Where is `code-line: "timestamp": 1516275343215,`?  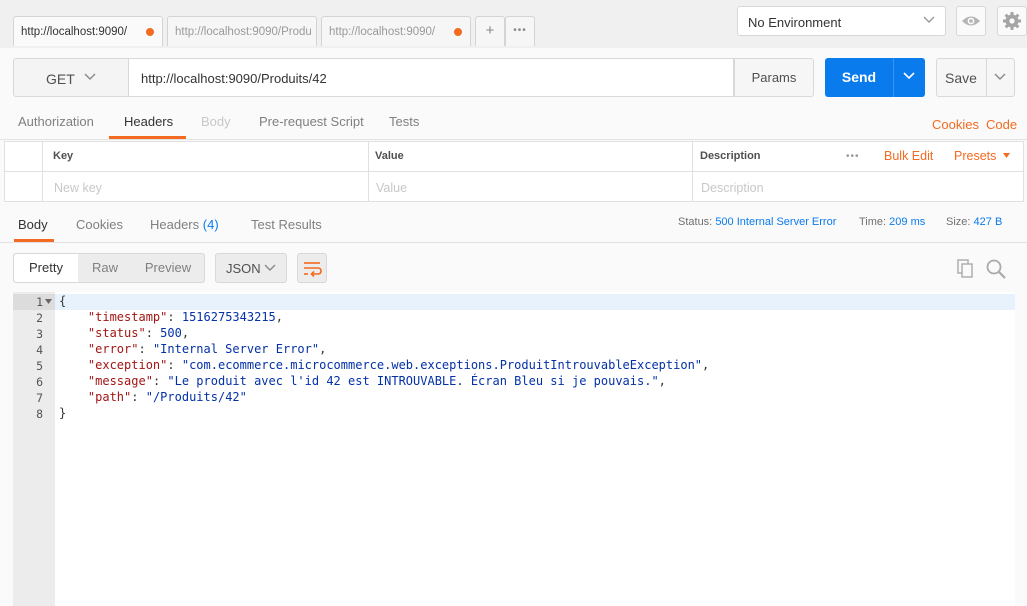 code-line: "timestamp": 1516275343215, is located at coordinates (185, 317).